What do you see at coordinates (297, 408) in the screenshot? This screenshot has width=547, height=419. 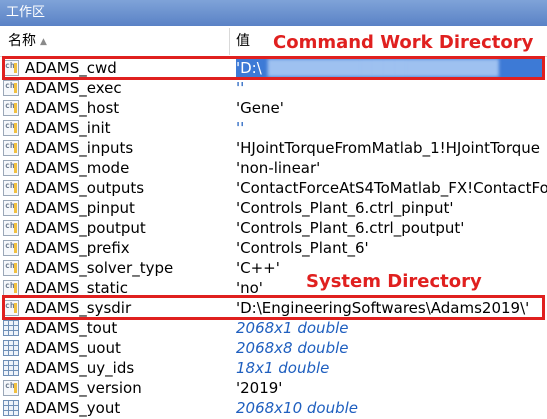 I see `variable-value: 2068x10 double` at bounding box center [297, 408].